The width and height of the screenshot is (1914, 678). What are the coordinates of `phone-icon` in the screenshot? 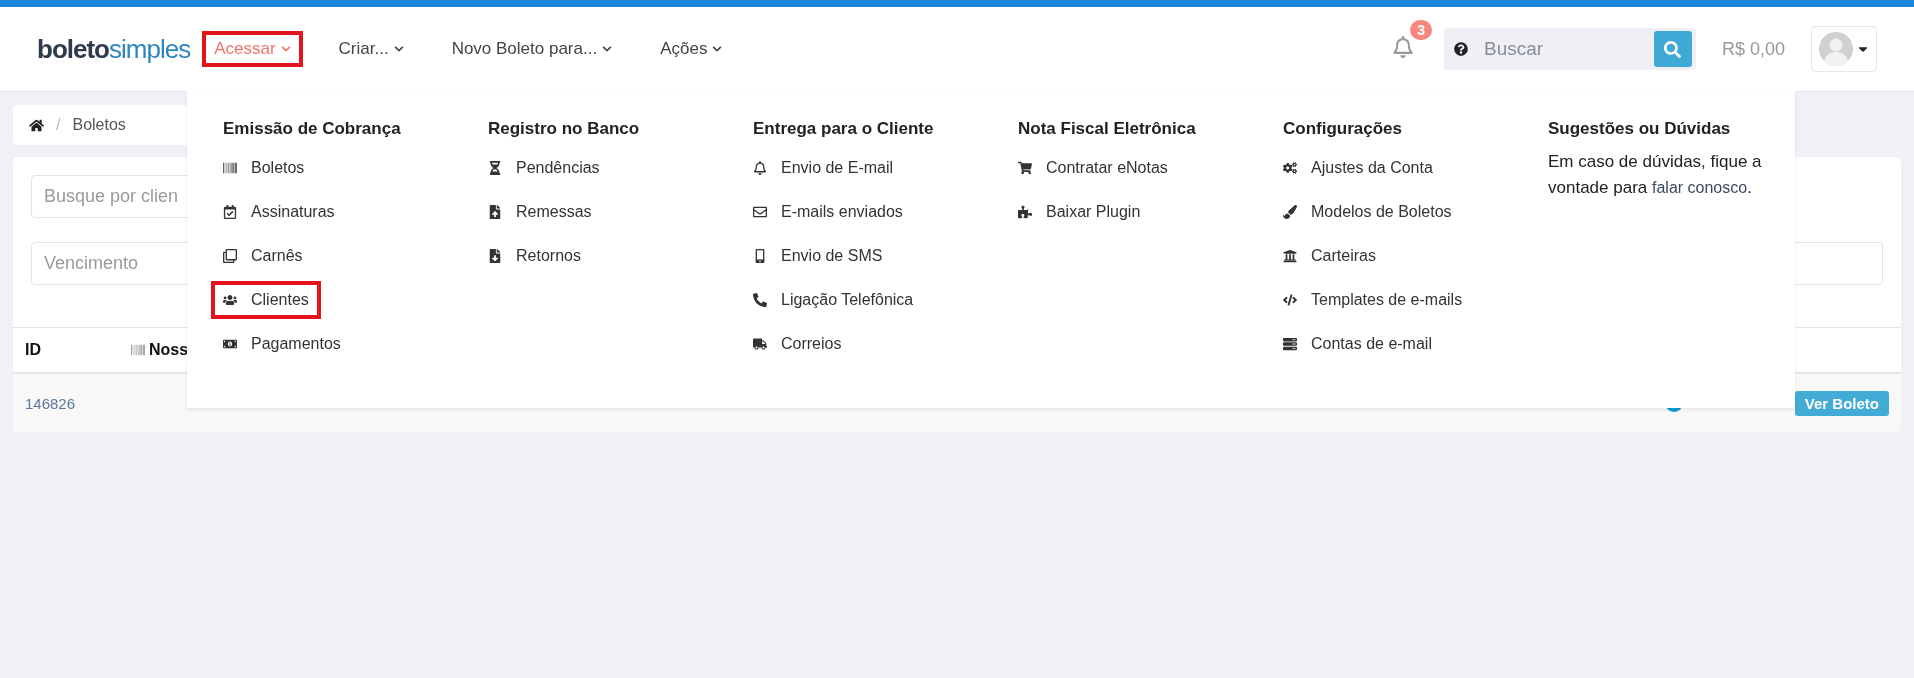 It's located at (760, 300).